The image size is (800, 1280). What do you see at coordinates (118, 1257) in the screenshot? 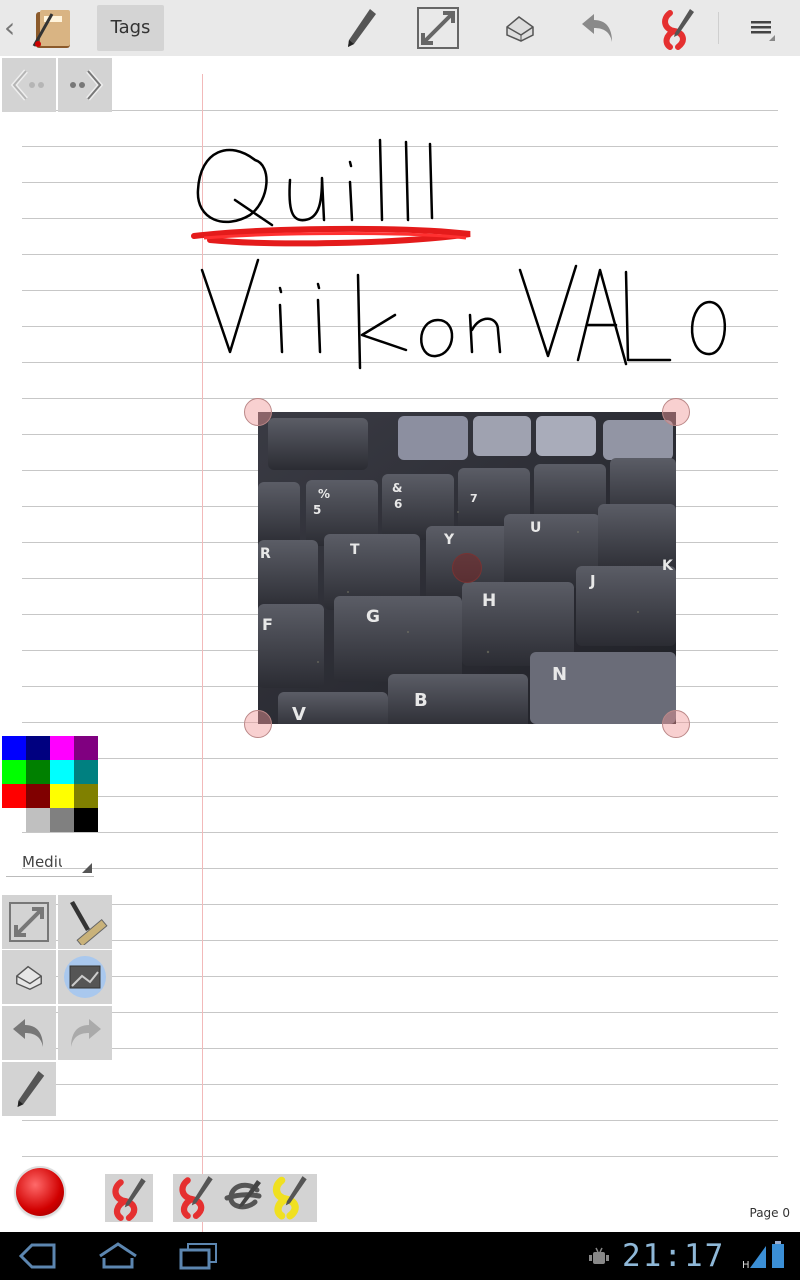
I see `nav-home-icon` at bounding box center [118, 1257].